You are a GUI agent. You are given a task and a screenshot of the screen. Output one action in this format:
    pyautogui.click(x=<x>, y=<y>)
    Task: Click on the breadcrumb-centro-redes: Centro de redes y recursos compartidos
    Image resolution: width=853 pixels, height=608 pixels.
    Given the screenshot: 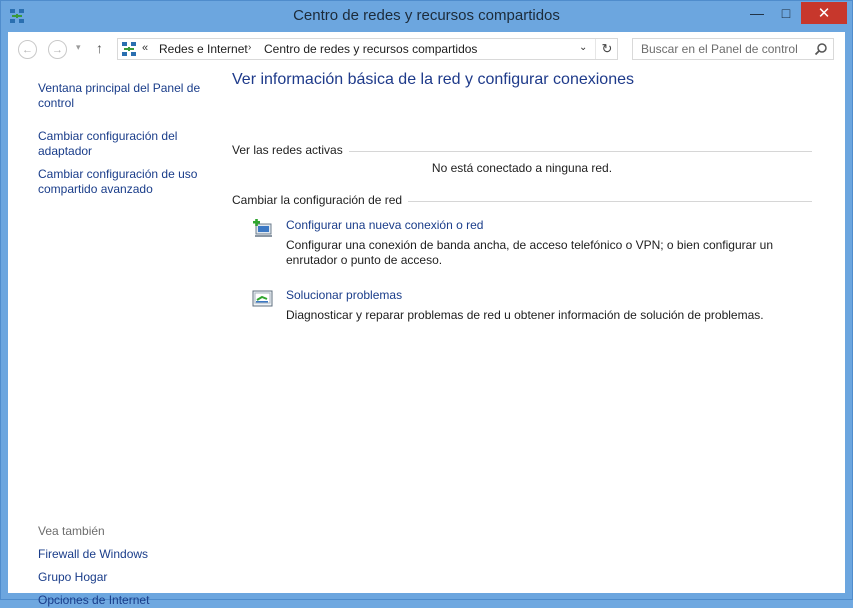 What is the action you would take?
    pyautogui.click(x=370, y=49)
    